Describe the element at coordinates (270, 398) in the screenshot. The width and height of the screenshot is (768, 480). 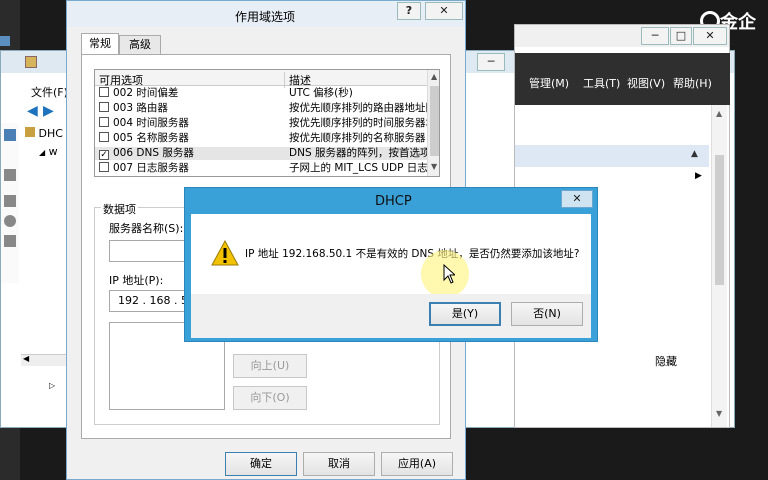
I see `move-down-button: 向下(O)` at that location.